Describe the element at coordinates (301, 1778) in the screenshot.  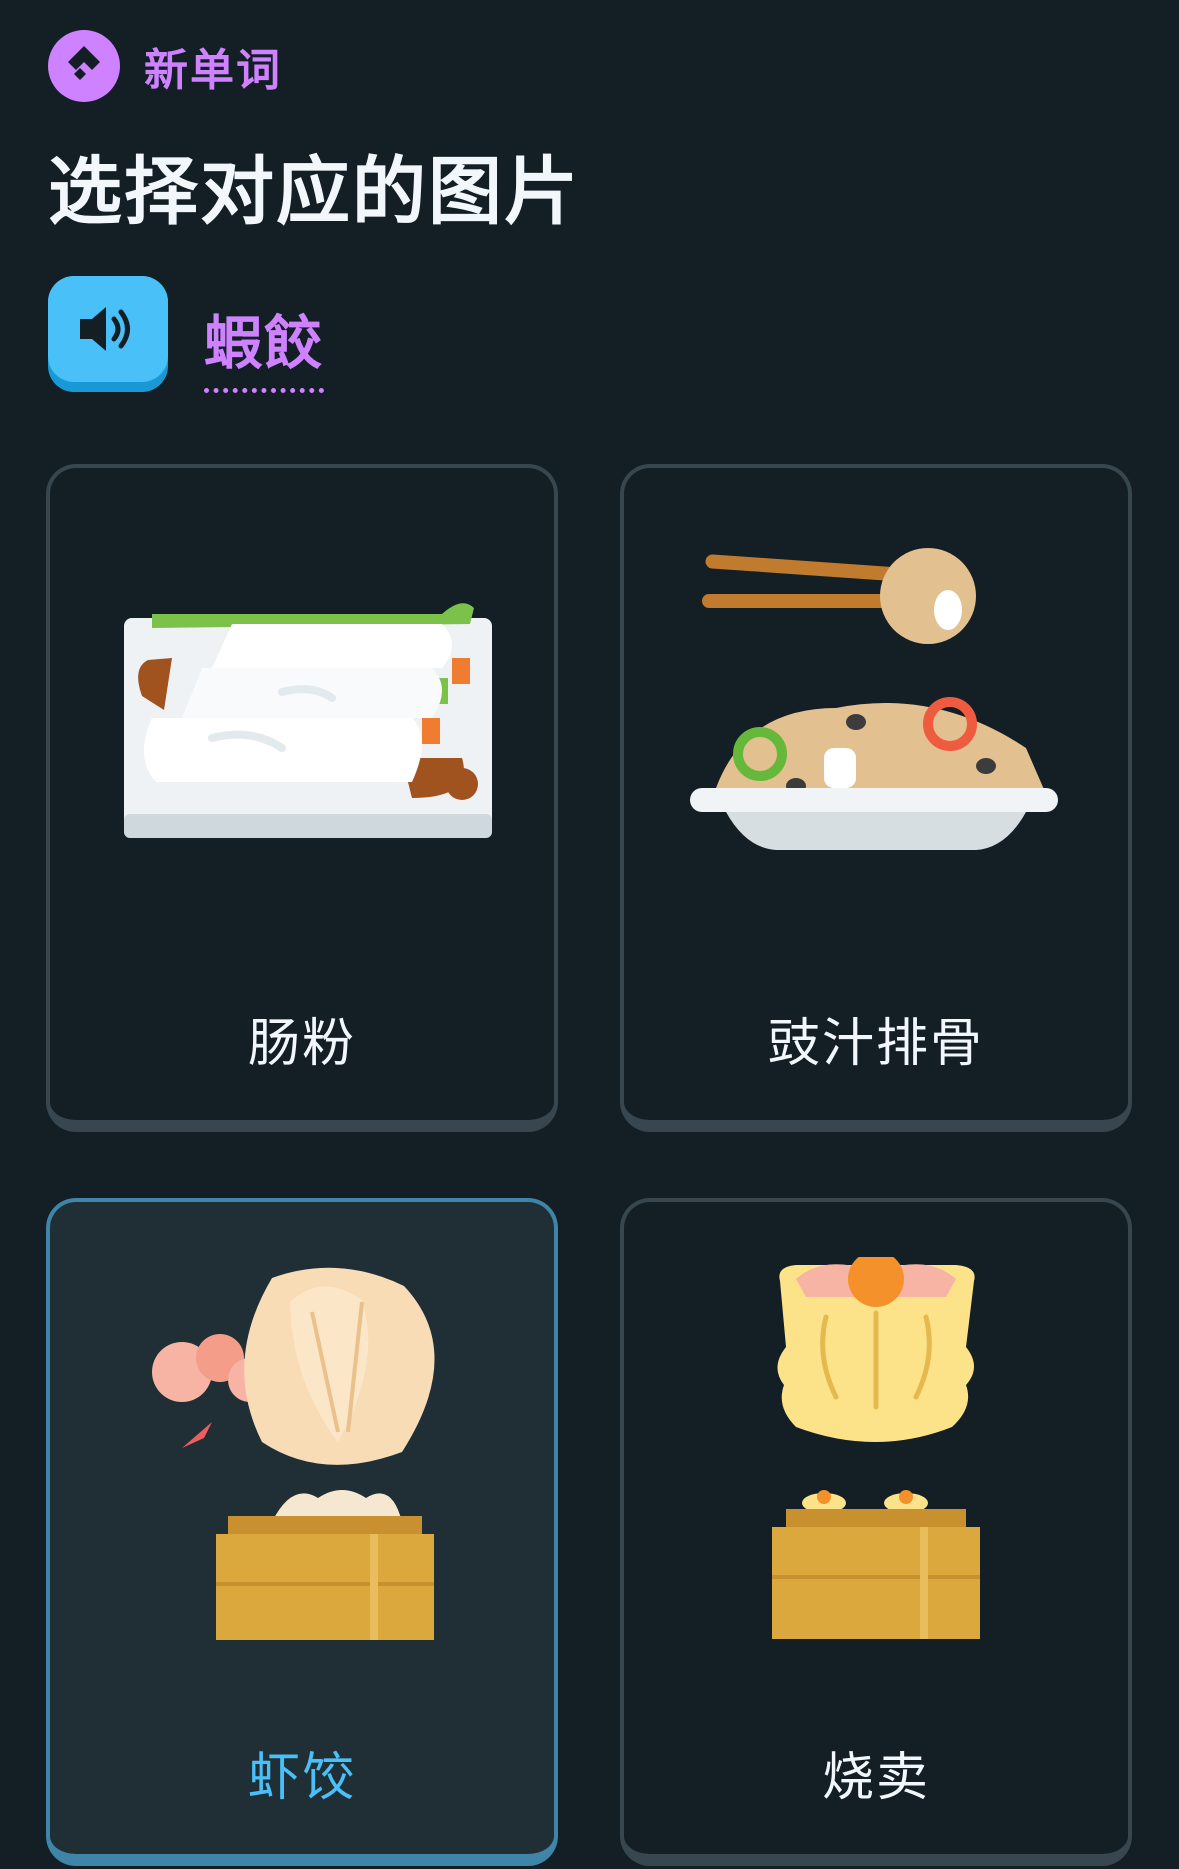
I see `option-label: 虾饺` at that location.